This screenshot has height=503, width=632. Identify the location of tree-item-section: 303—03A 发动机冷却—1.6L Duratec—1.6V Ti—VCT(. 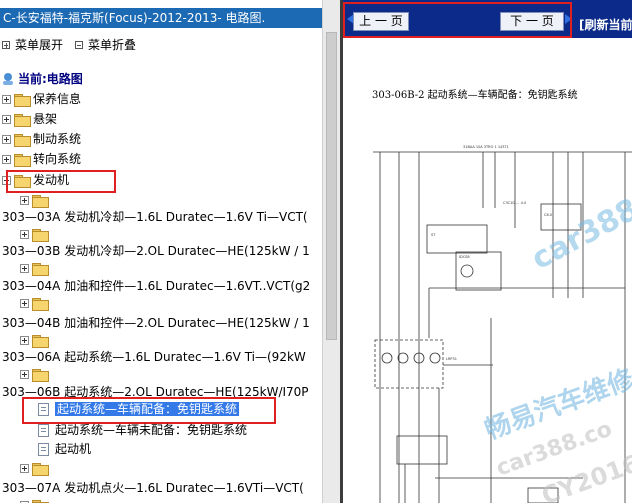
(155, 217).